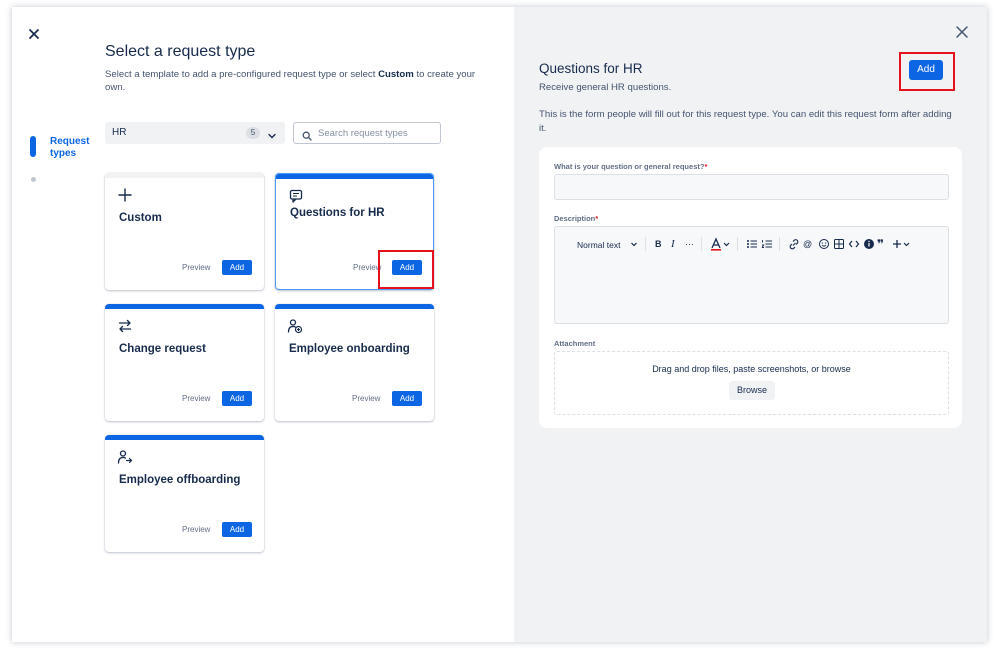 The image size is (999, 661). What do you see at coordinates (125, 457) in the screenshot?
I see `person-leave-icon` at bounding box center [125, 457].